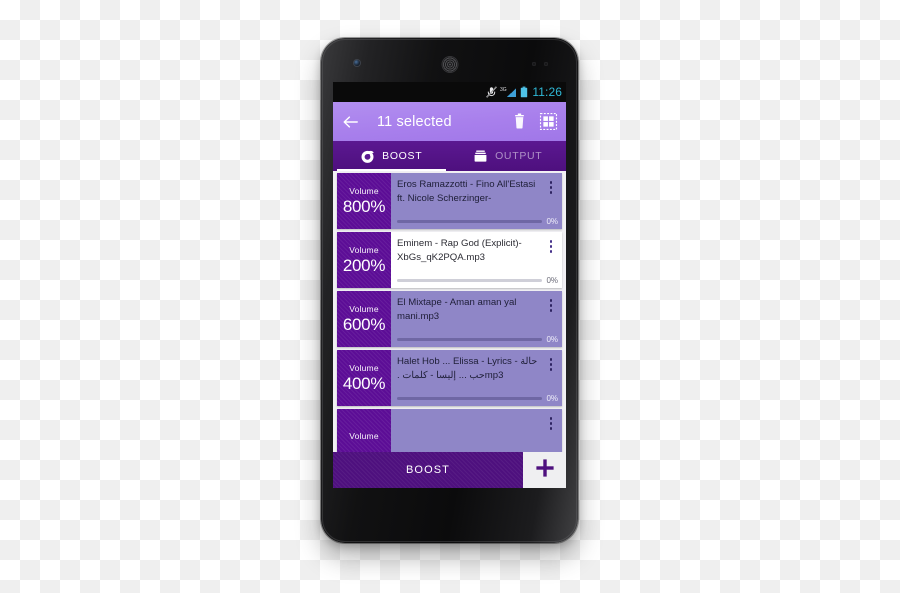 The width and height of the screenshot is (900, 593). I want to click on tab-boost: BOOST, so click(391, 156).